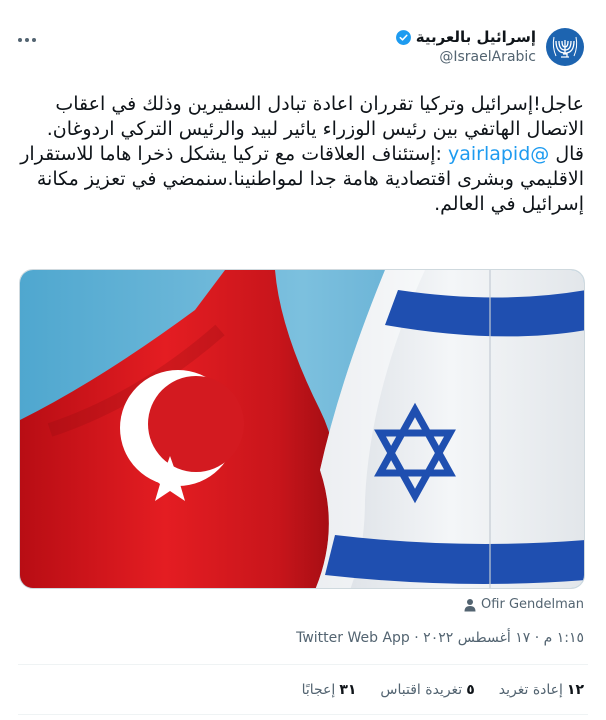 Image resolution: width=606 pixels, height=720 pixels. What do you see at coordinates (476, 638) in the screenshot?
I see `tweet-date: ١٧ أغسطس ٢٠٢٢` at bounding box center [476, 638].